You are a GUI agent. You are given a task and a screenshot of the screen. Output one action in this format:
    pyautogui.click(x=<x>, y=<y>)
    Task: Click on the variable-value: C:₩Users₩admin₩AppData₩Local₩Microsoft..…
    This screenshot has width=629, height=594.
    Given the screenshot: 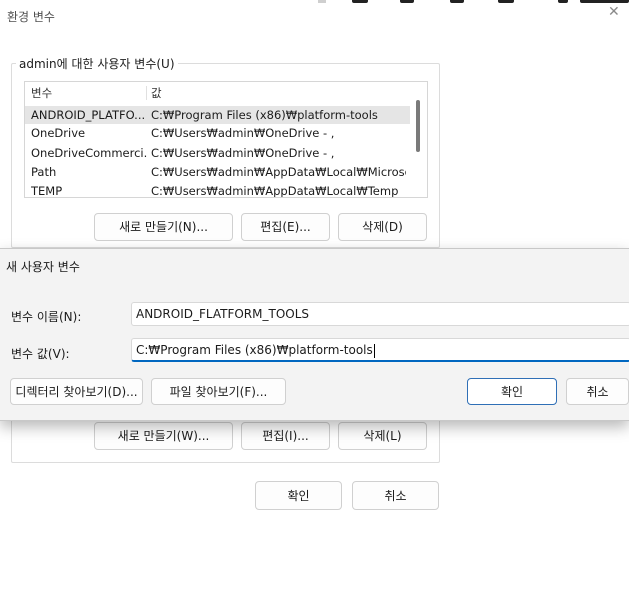 What is the action you would take?
    pyautogui.click(x=278, y=172)
    